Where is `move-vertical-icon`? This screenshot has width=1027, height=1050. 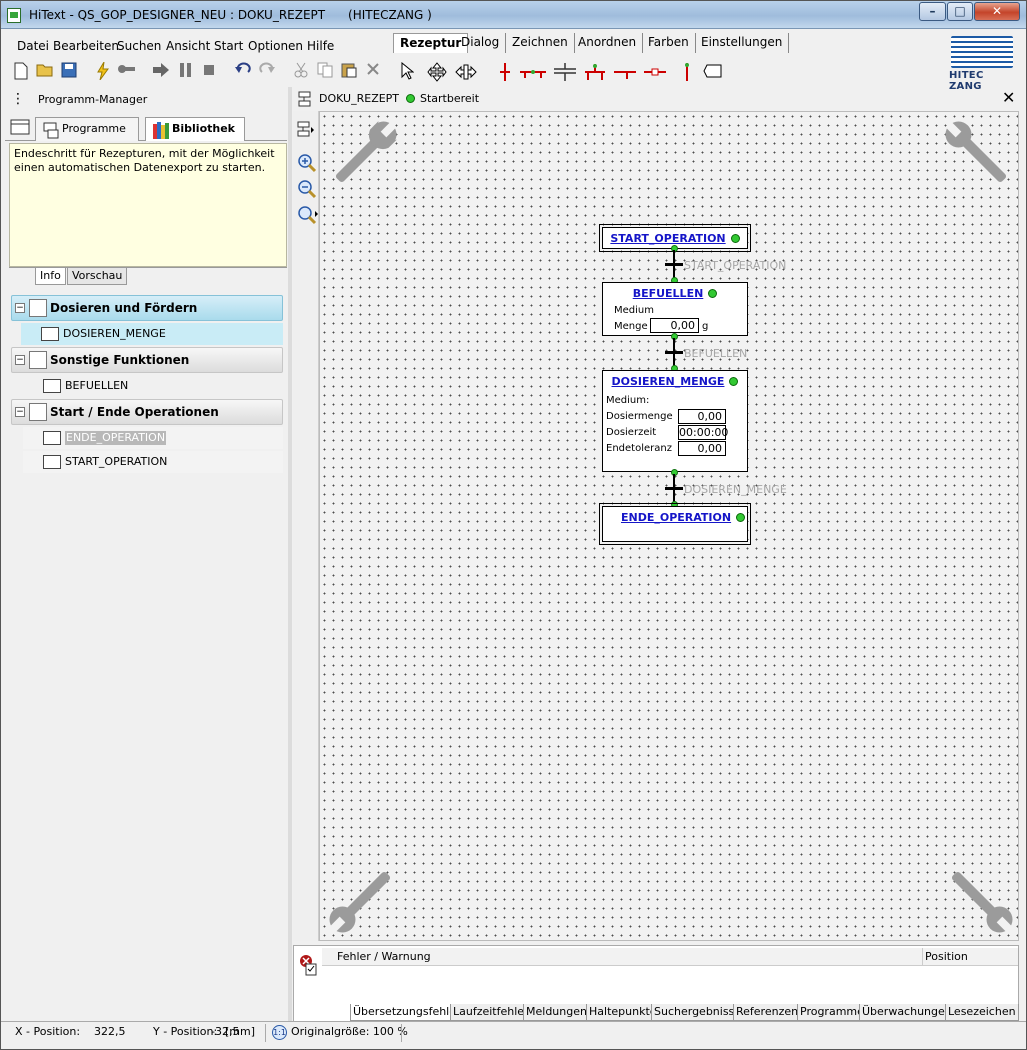
move-vertical-icon is located at coordinates (437, 72).